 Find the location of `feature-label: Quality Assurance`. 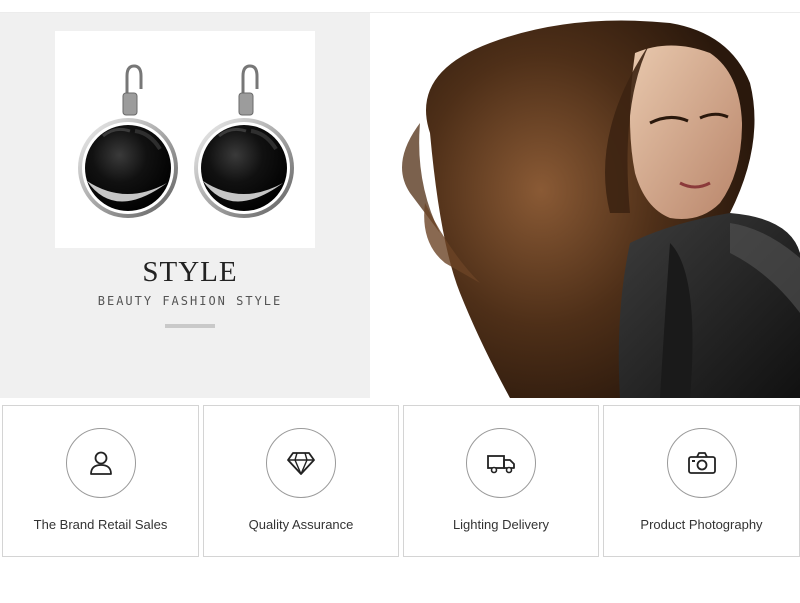

feature-label: Quality Assurance is located at coordinates (301, 524).